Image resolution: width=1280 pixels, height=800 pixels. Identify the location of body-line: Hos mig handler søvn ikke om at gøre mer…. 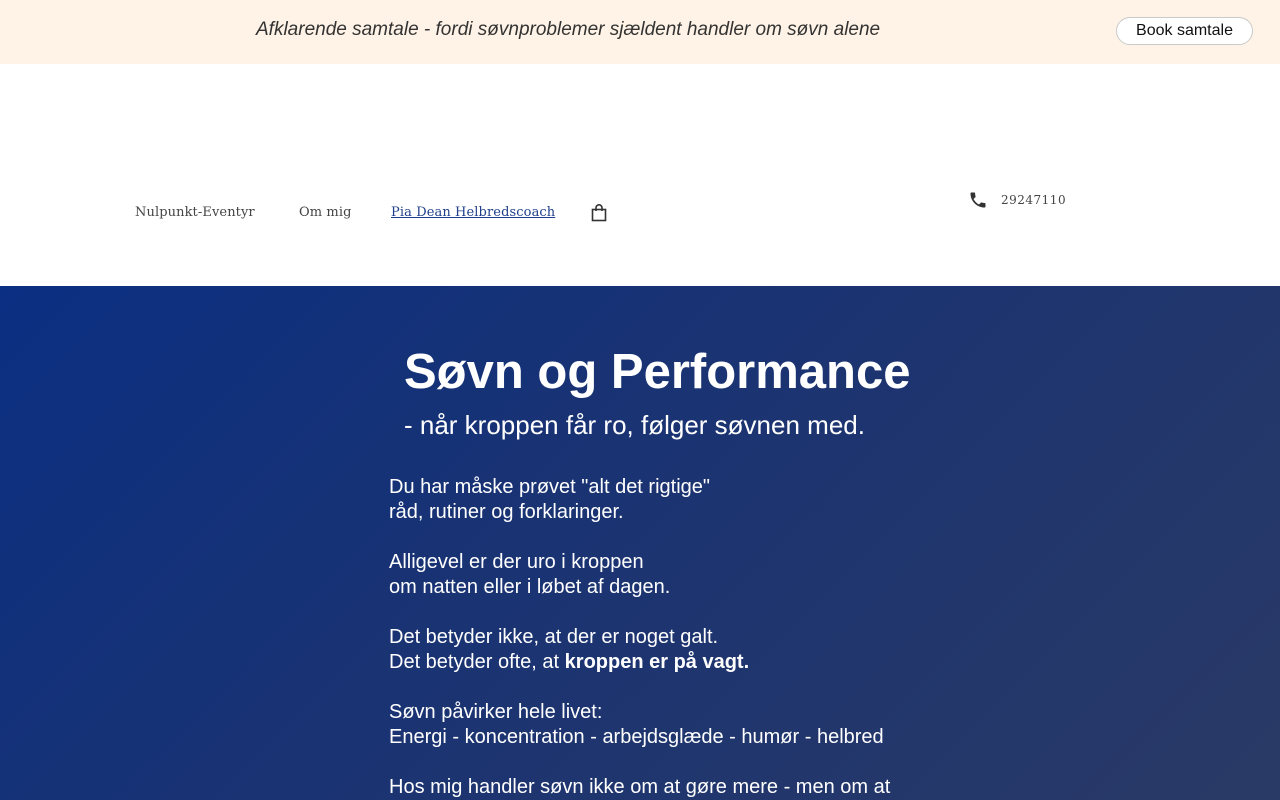
(640, 787).